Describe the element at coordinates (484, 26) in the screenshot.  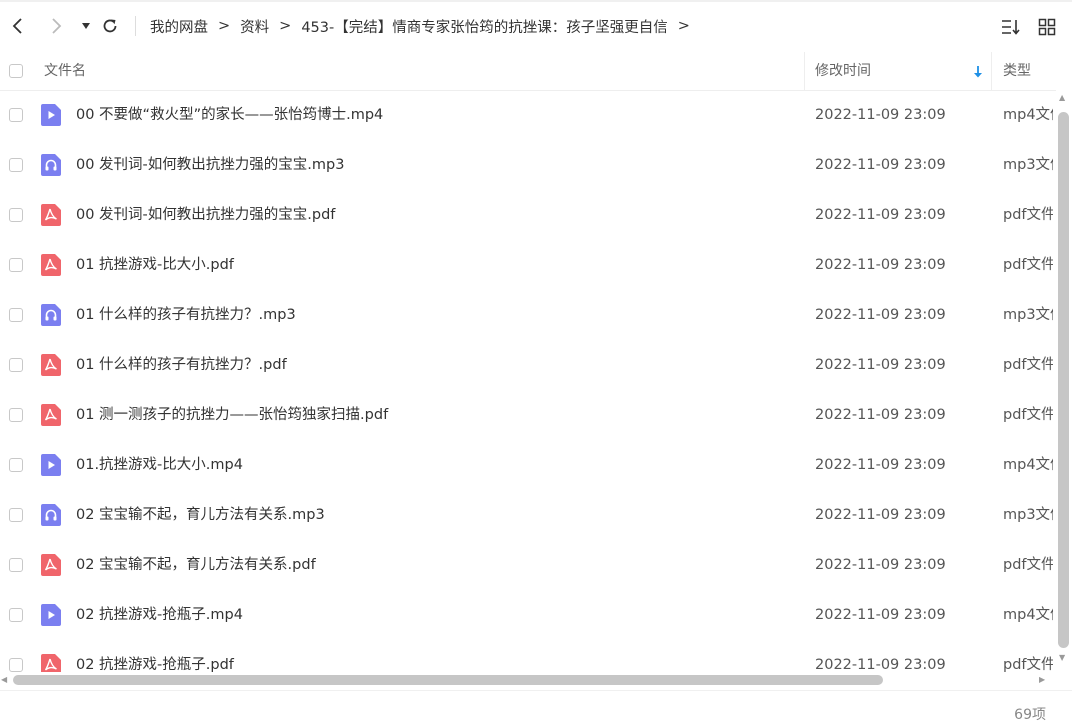
I see `breadcrumb-item-current: 453-【完结】情商专家张怡筠的抗挫课：孩子坚强更自信` at that location.